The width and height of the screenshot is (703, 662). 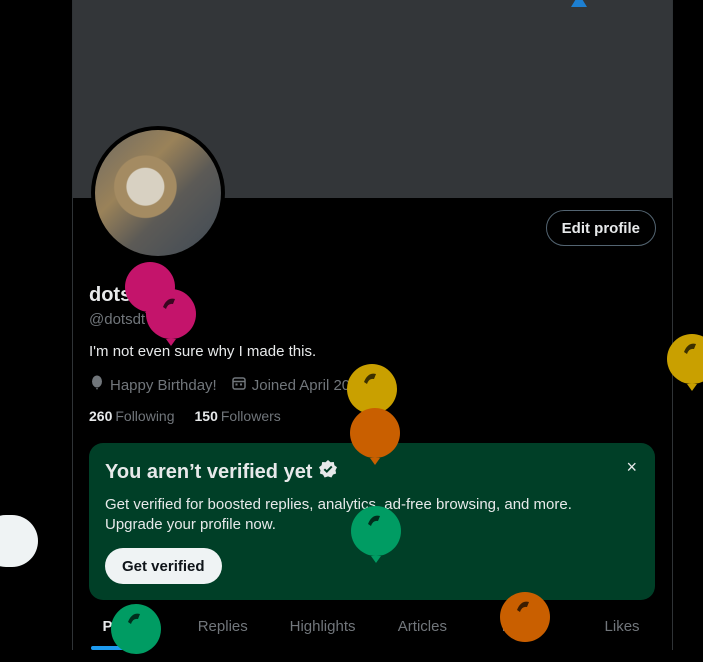 I want to click on following-link: 260 Following, so click(x=132, y=416).